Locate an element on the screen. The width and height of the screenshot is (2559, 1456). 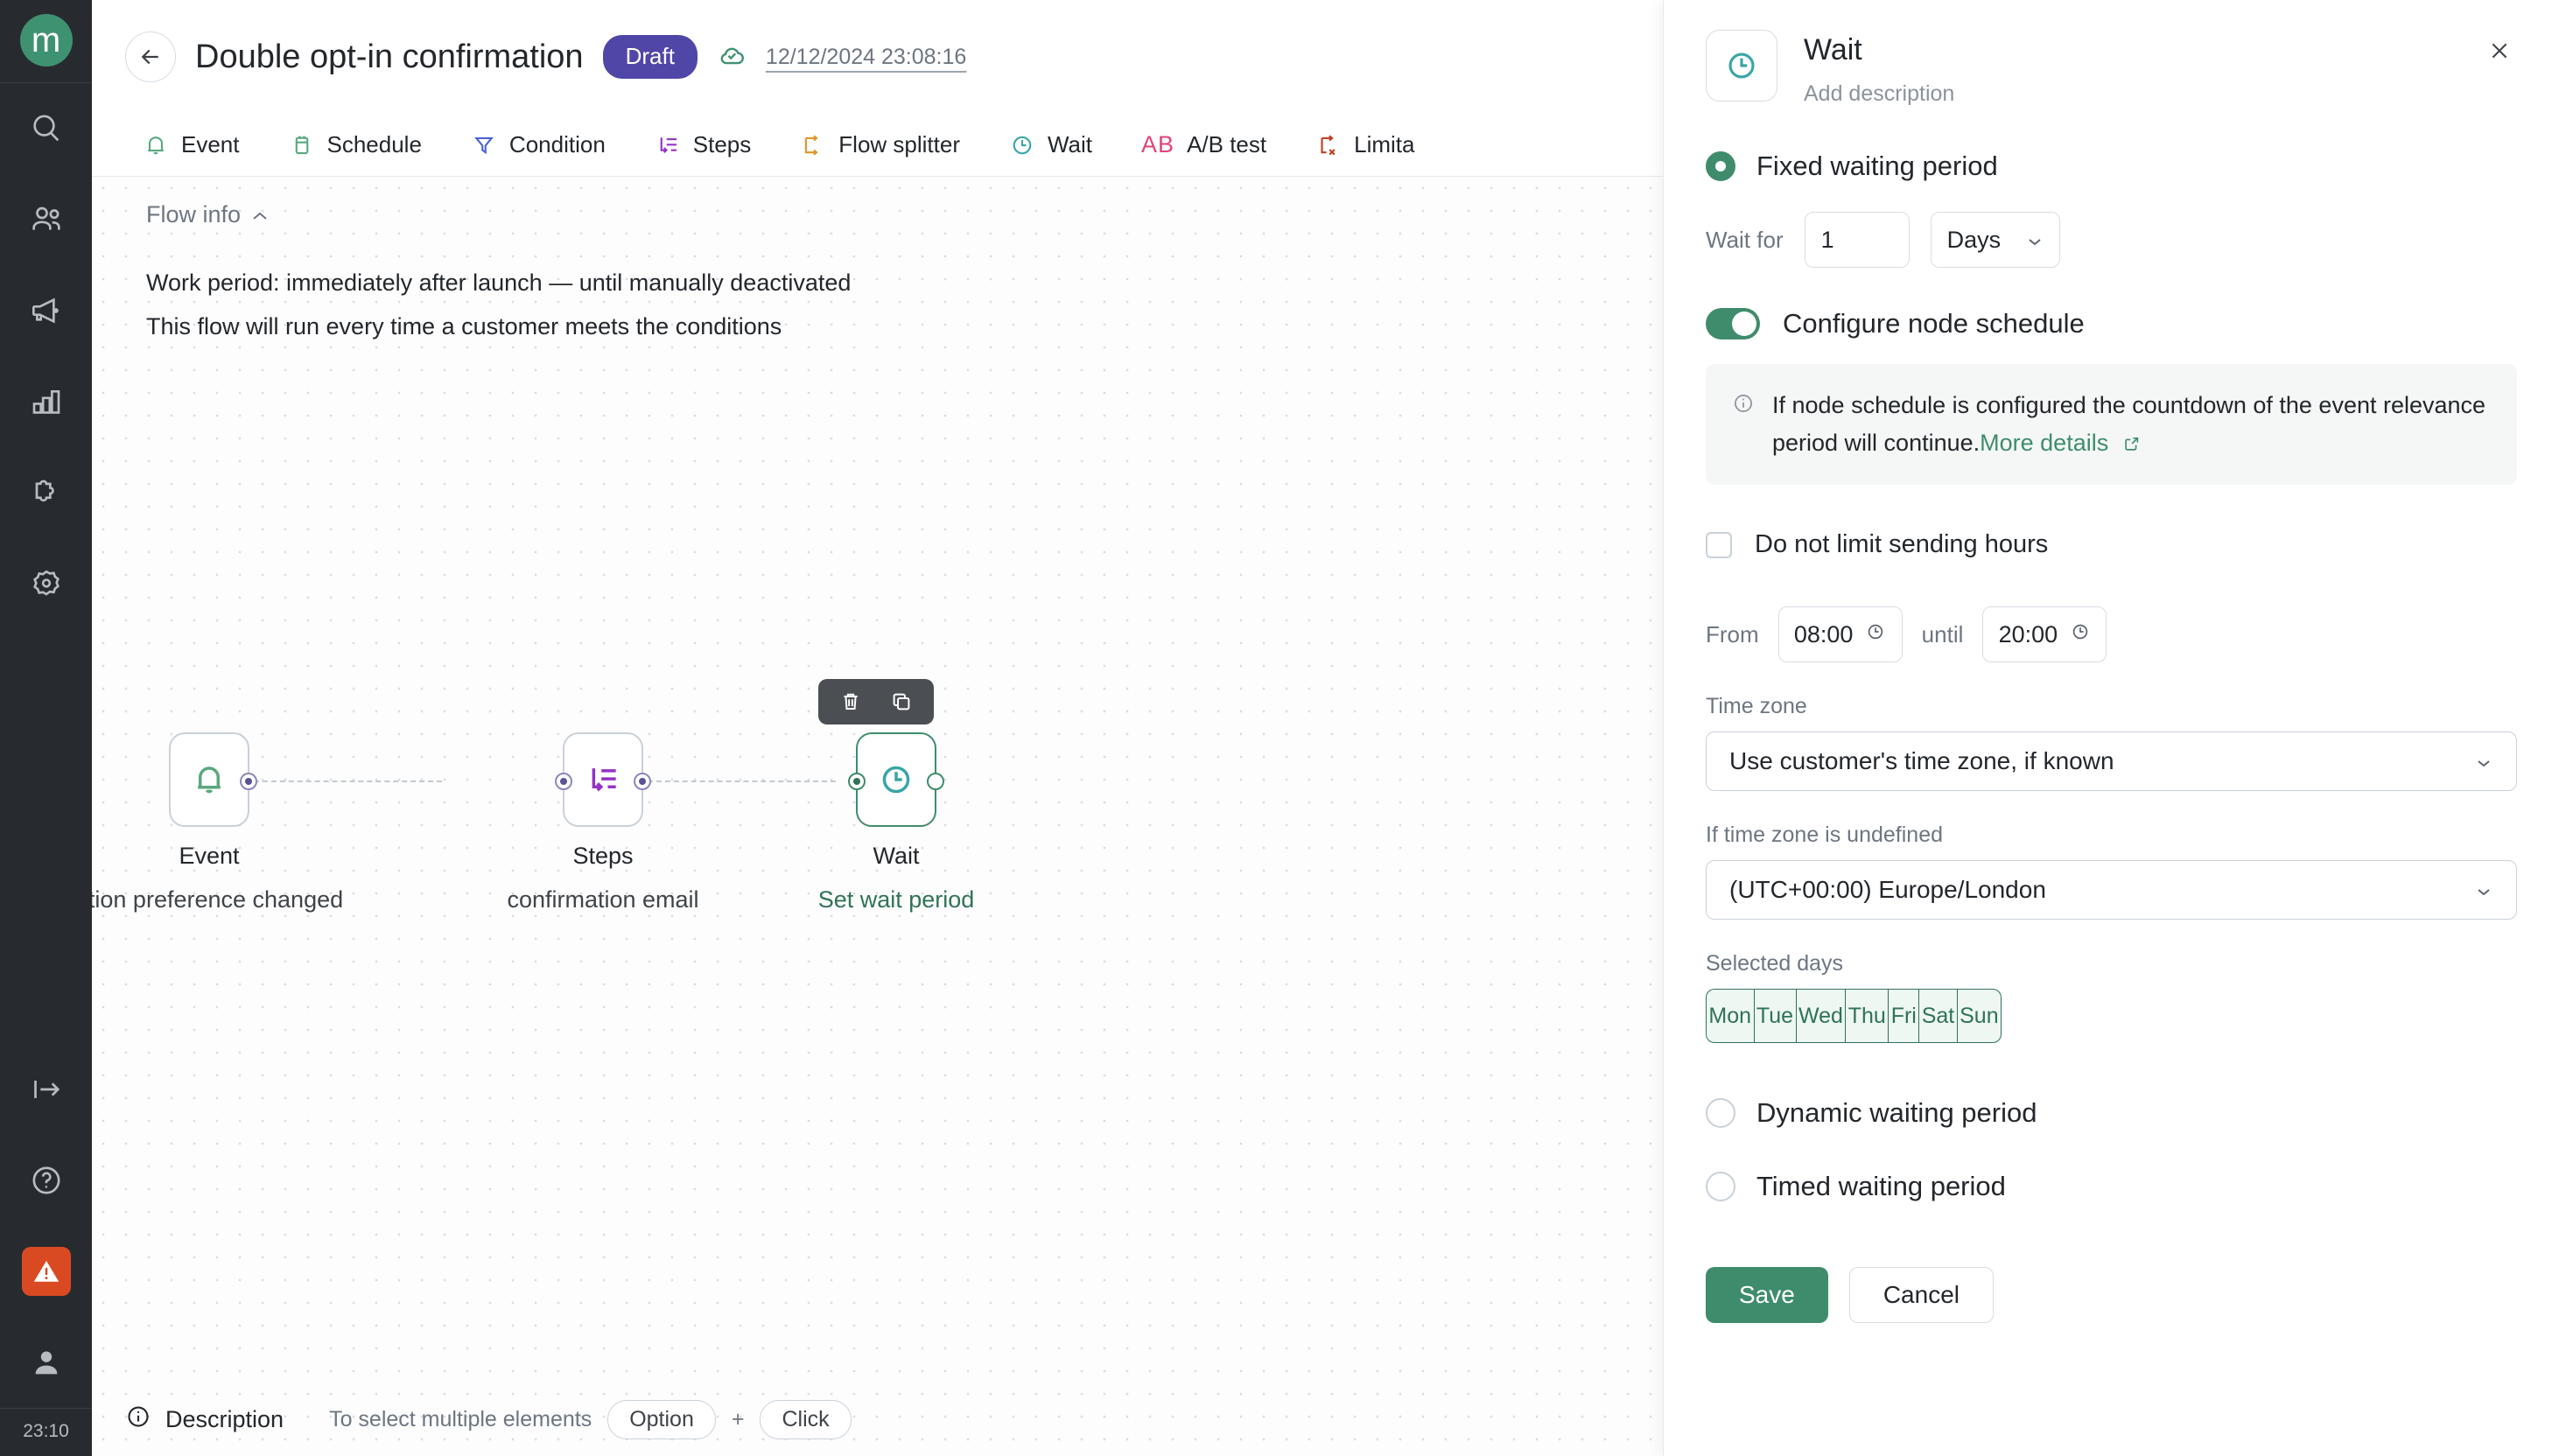
node-tab-event: Event is located at coordinates (191, 145).